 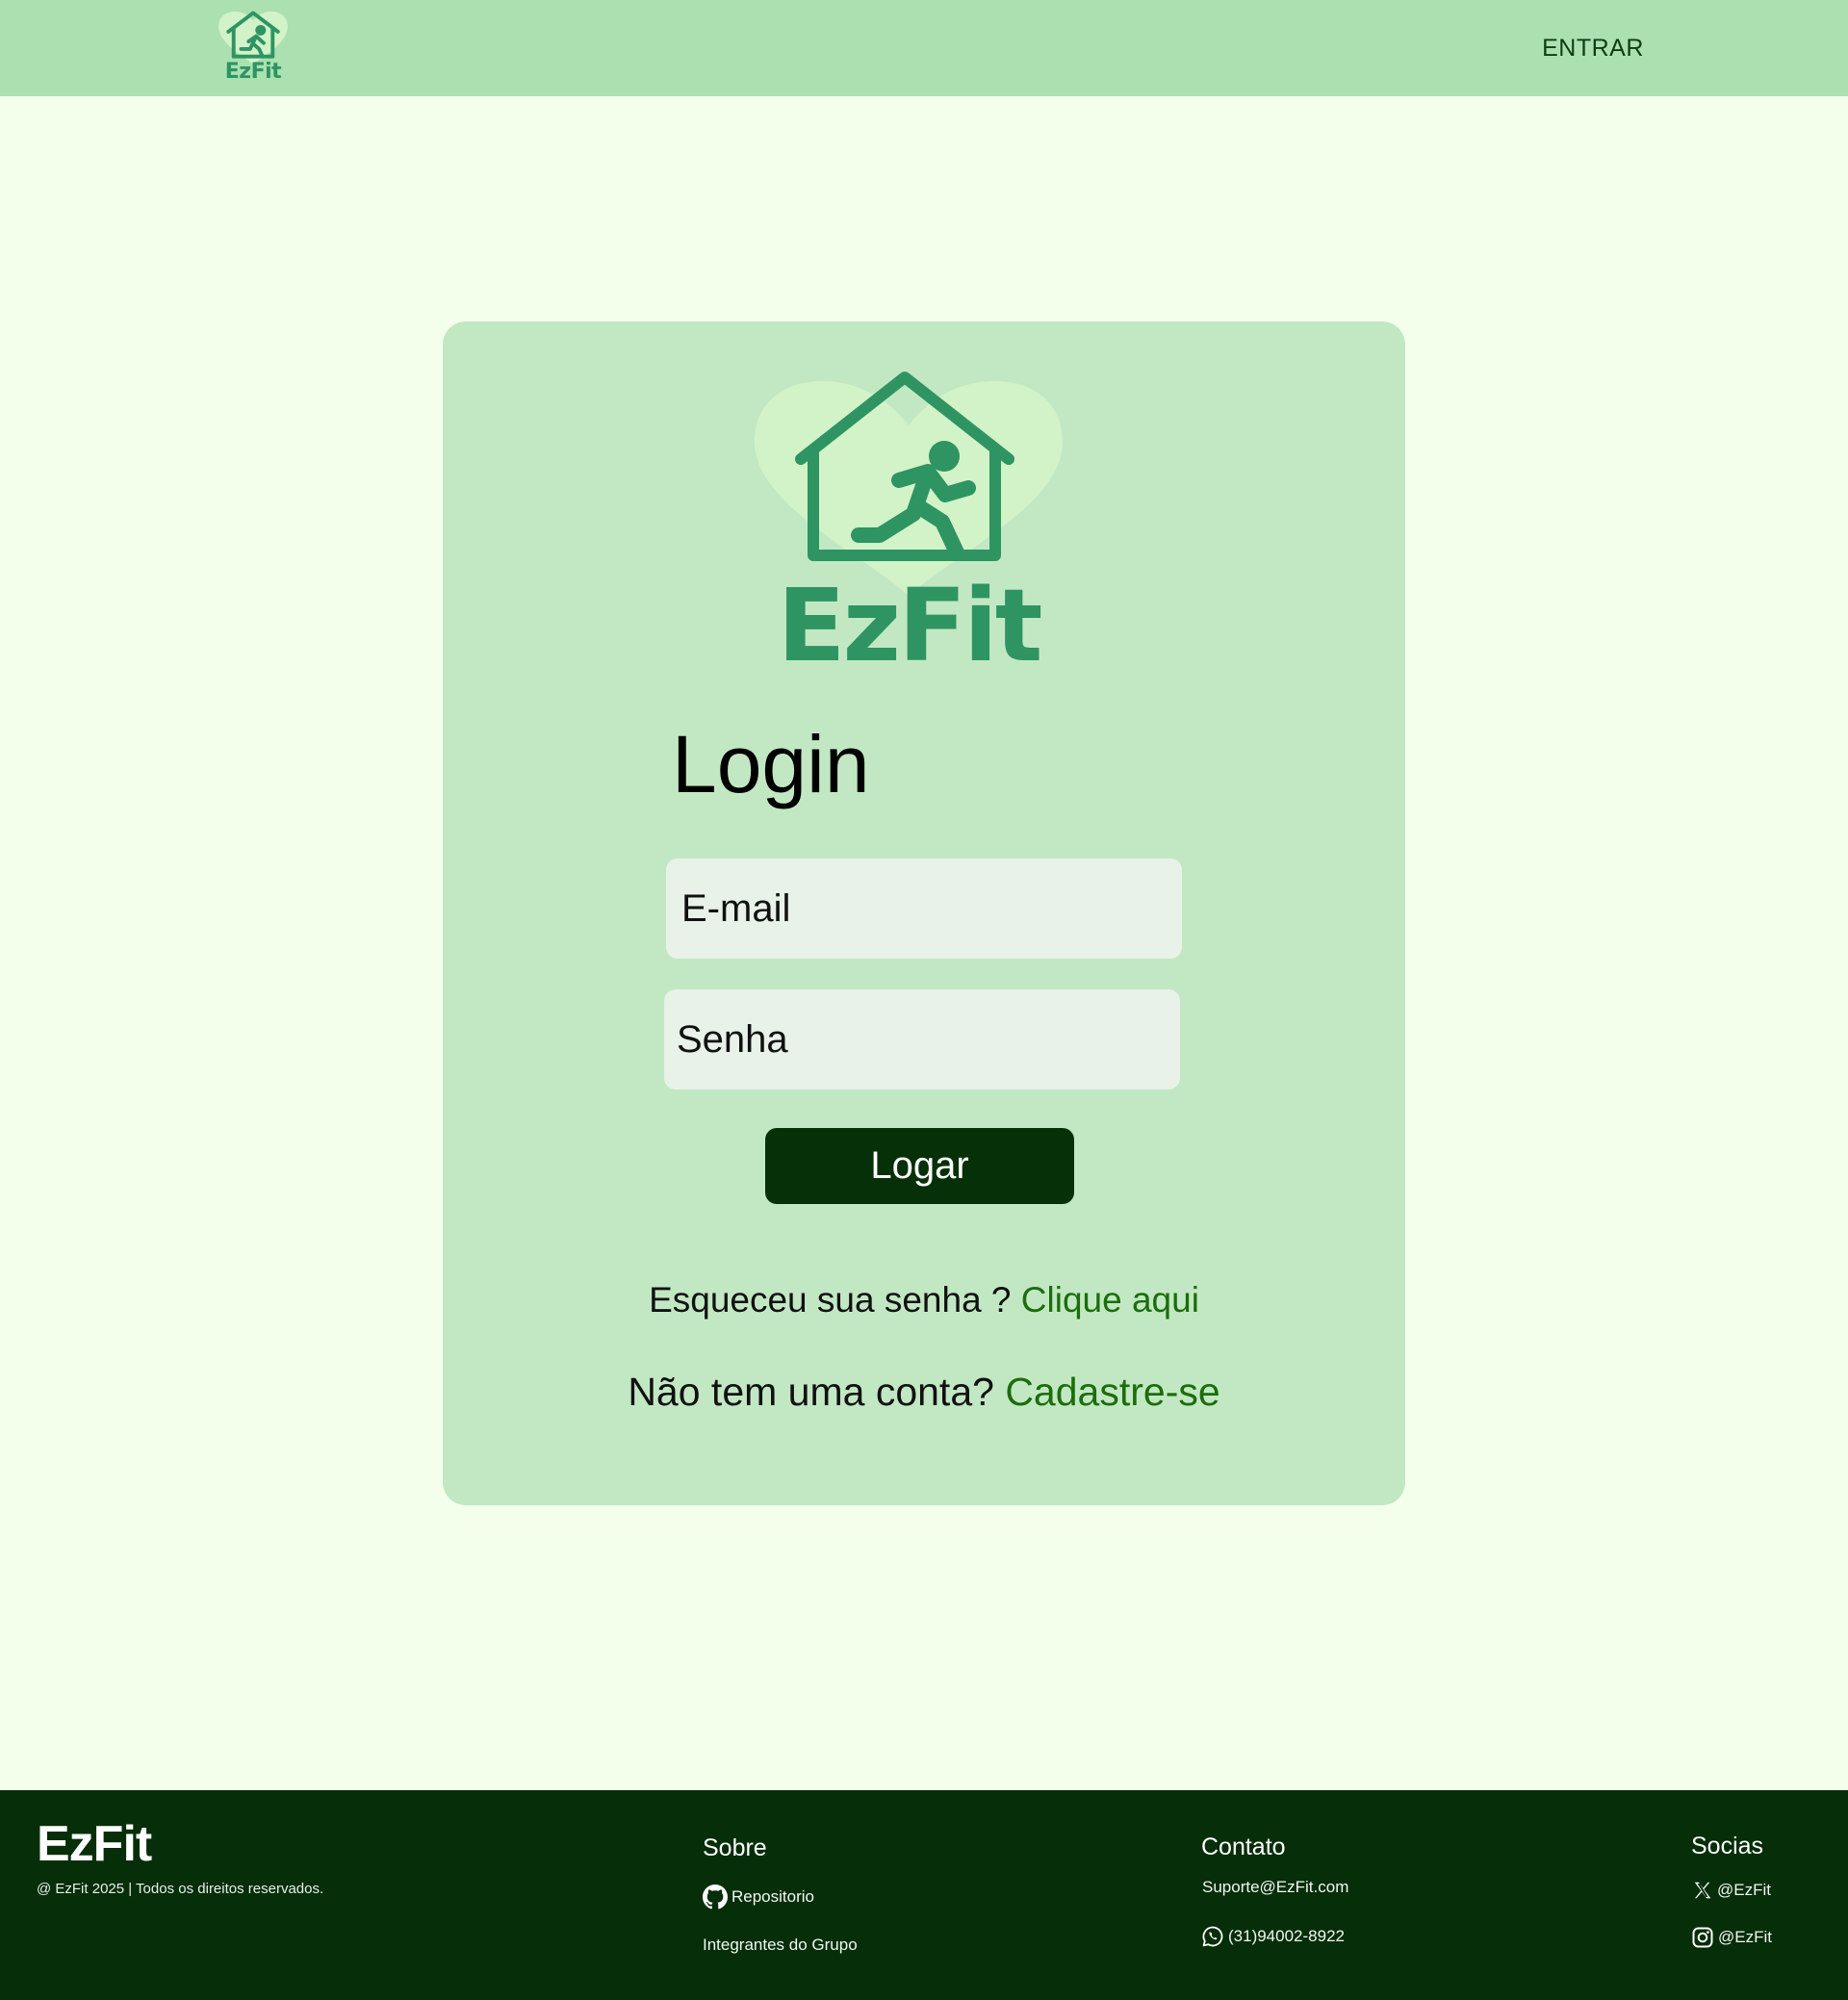 I want to click on brand-logo: EzFit, so click(x=908, y=519).